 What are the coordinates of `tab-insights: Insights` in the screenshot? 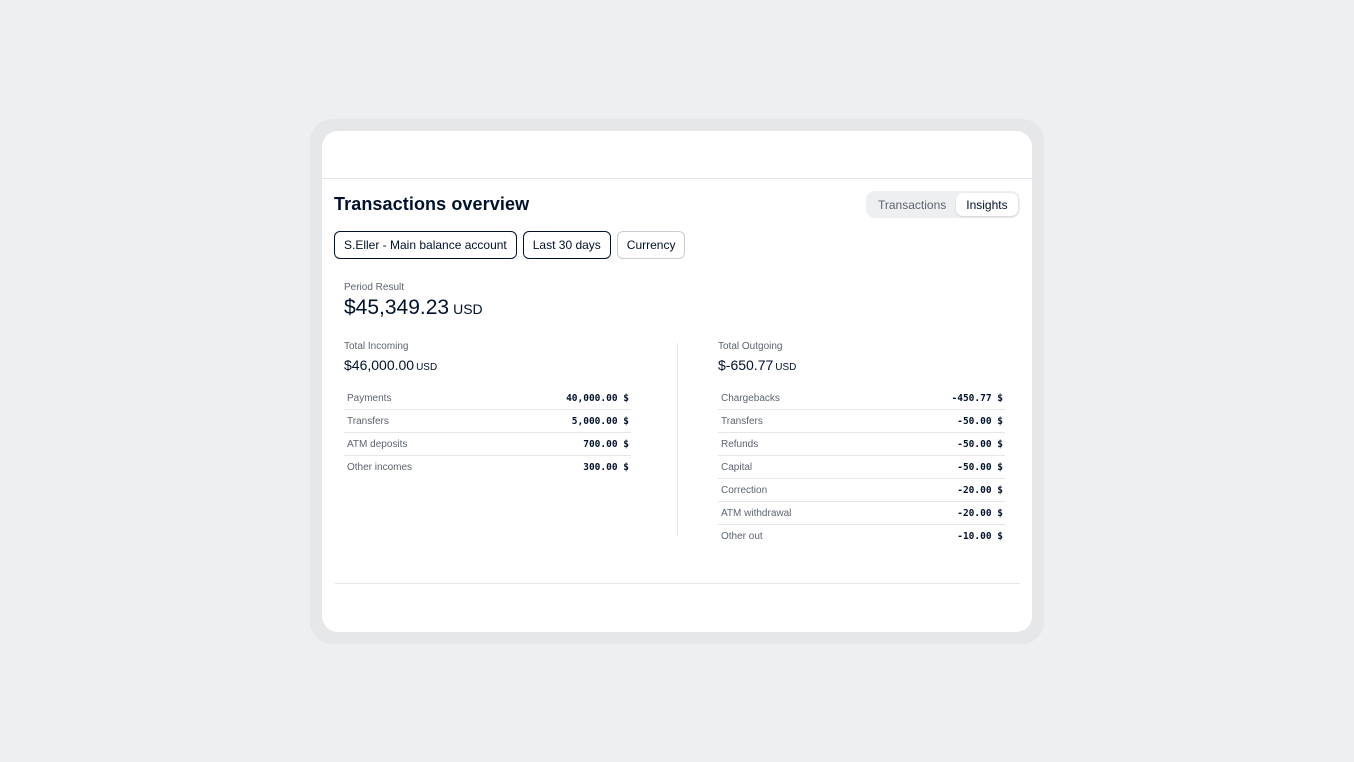 It's located at (987, 204).